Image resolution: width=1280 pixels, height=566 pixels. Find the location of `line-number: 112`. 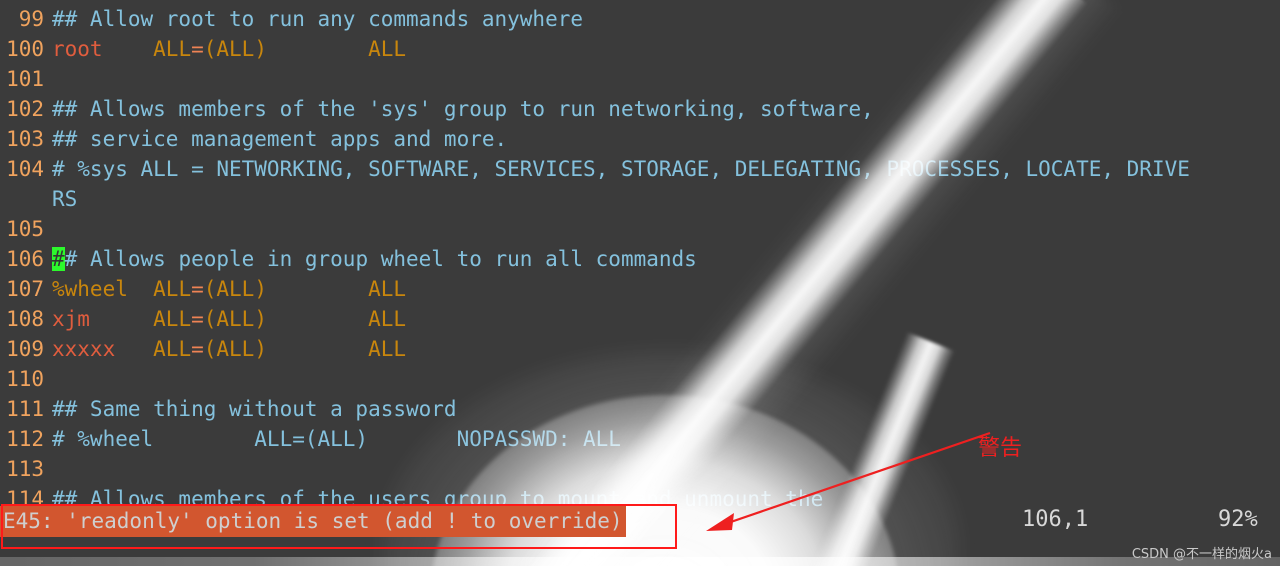

line-number: 112 is located at coordinates (25, 439).